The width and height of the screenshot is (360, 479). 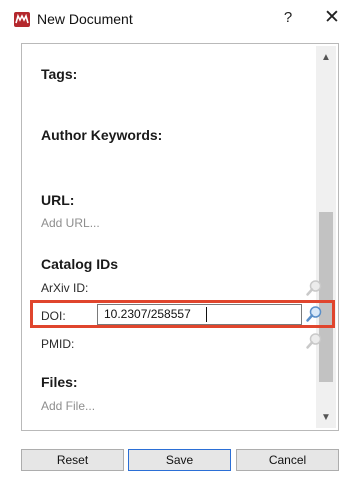 I want to click on author-keywords-heading: Author Keywords:, so click(x=102, y=135).